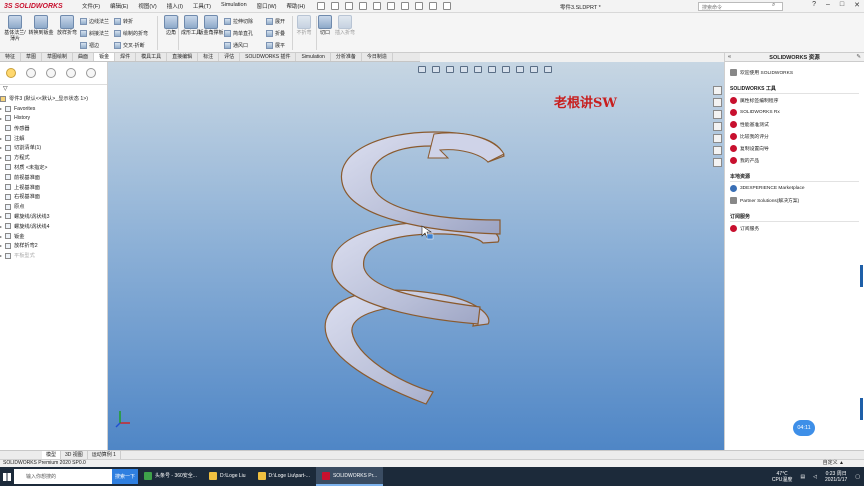 The height and width of the screenshot is (486, 864). I want to click on menu-edit: 编辑(E), so click(119, 6).